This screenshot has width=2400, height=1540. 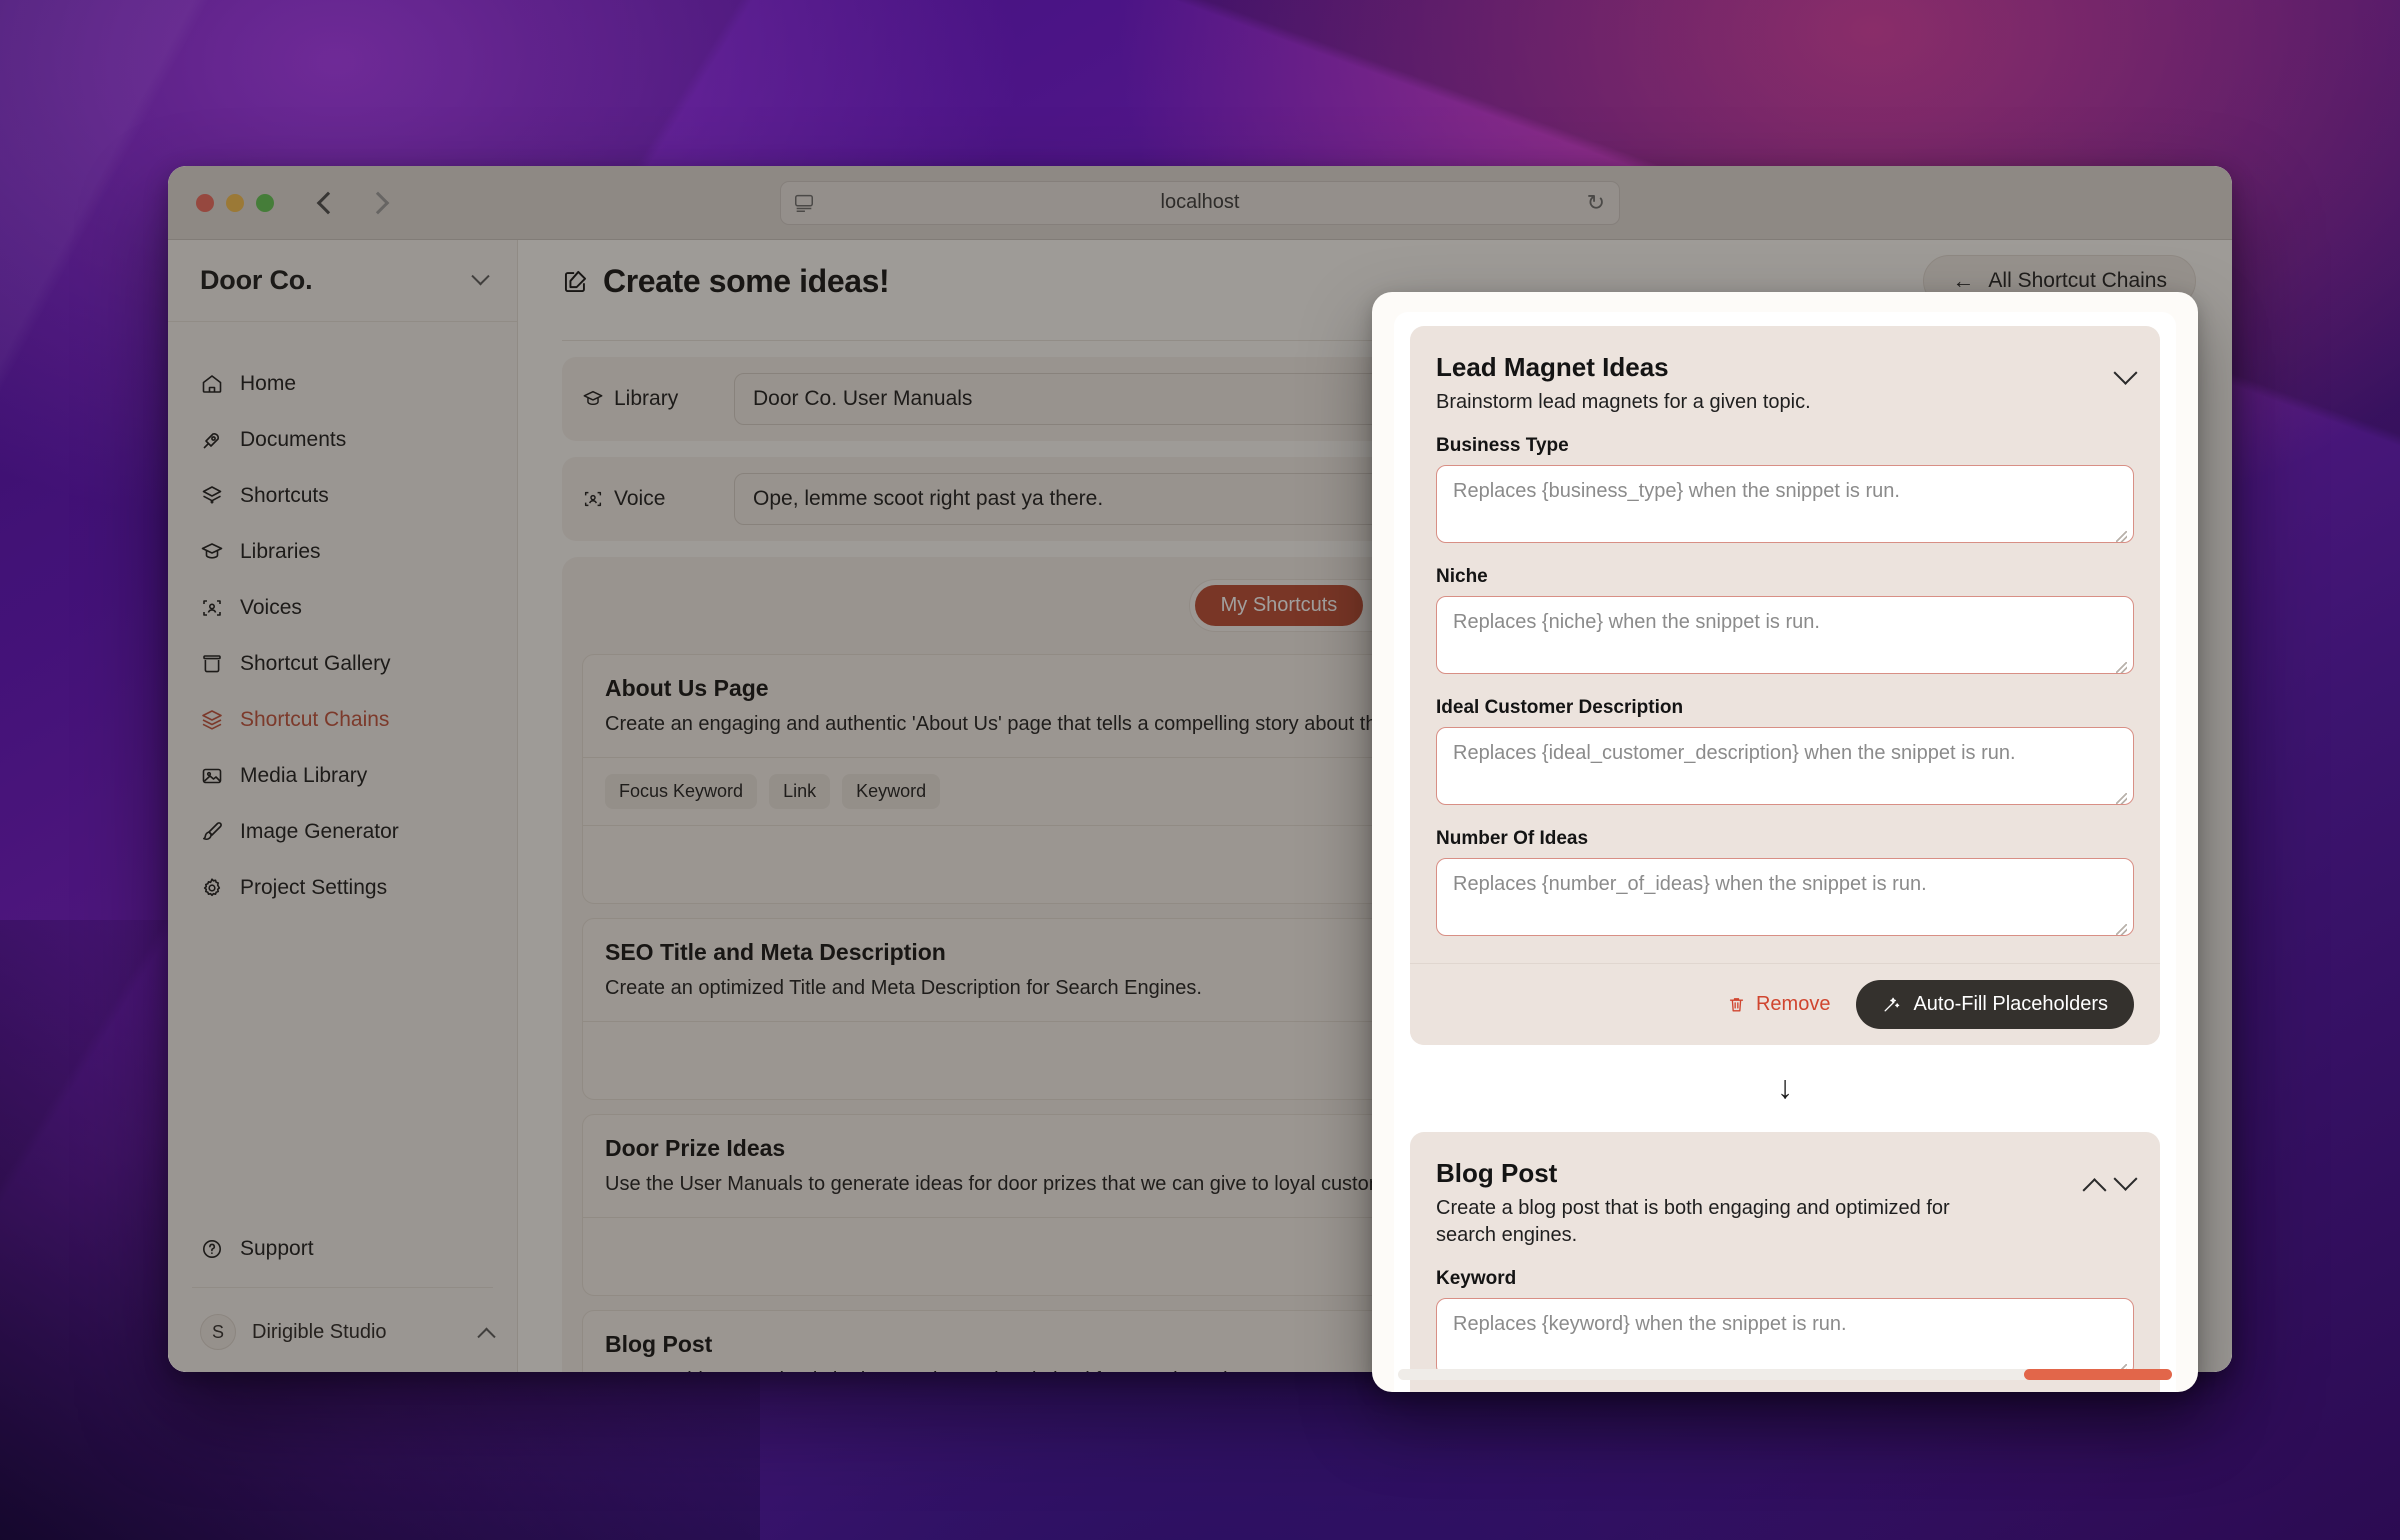 I want to click on sidebar-item-voices: Voices, so click(x=342, y=608).